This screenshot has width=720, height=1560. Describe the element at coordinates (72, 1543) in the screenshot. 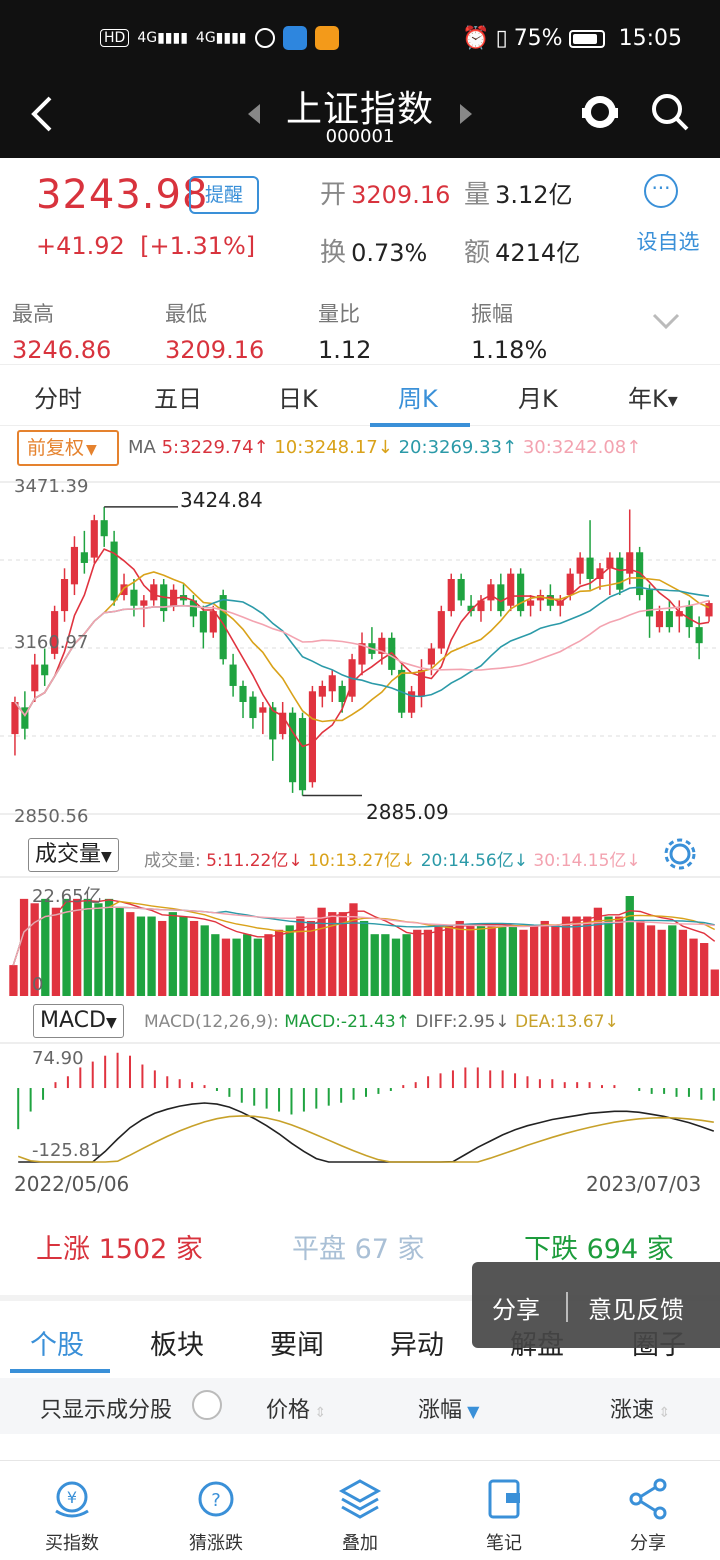

I see `nav-label: 买指数` at that location.